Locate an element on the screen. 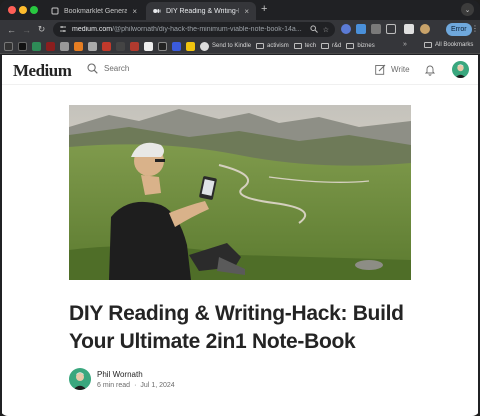 This screenshot has width=480, height=416. tab-title: DIY Reading & Writing-Hack is located at coordinates (202, 11).